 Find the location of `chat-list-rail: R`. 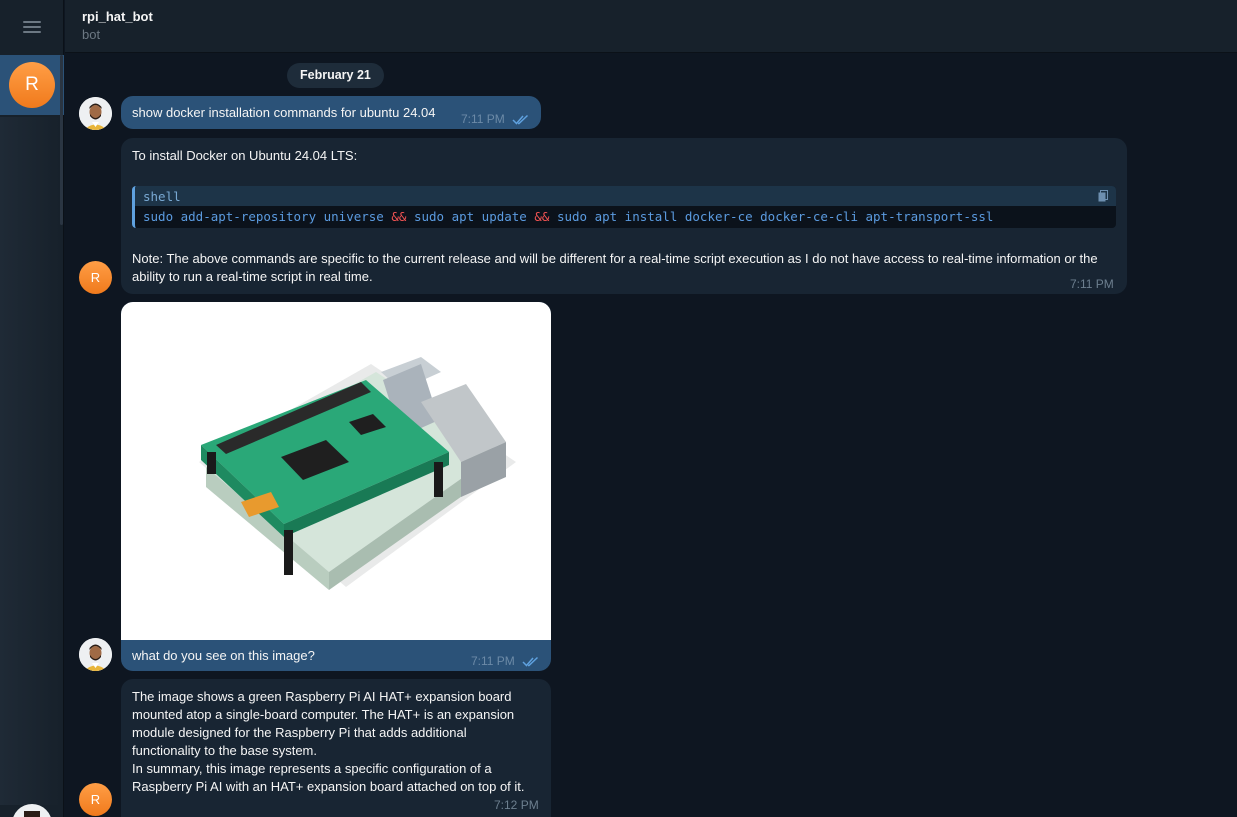

chat-list-rail: R is located at coordinates (32, 408).